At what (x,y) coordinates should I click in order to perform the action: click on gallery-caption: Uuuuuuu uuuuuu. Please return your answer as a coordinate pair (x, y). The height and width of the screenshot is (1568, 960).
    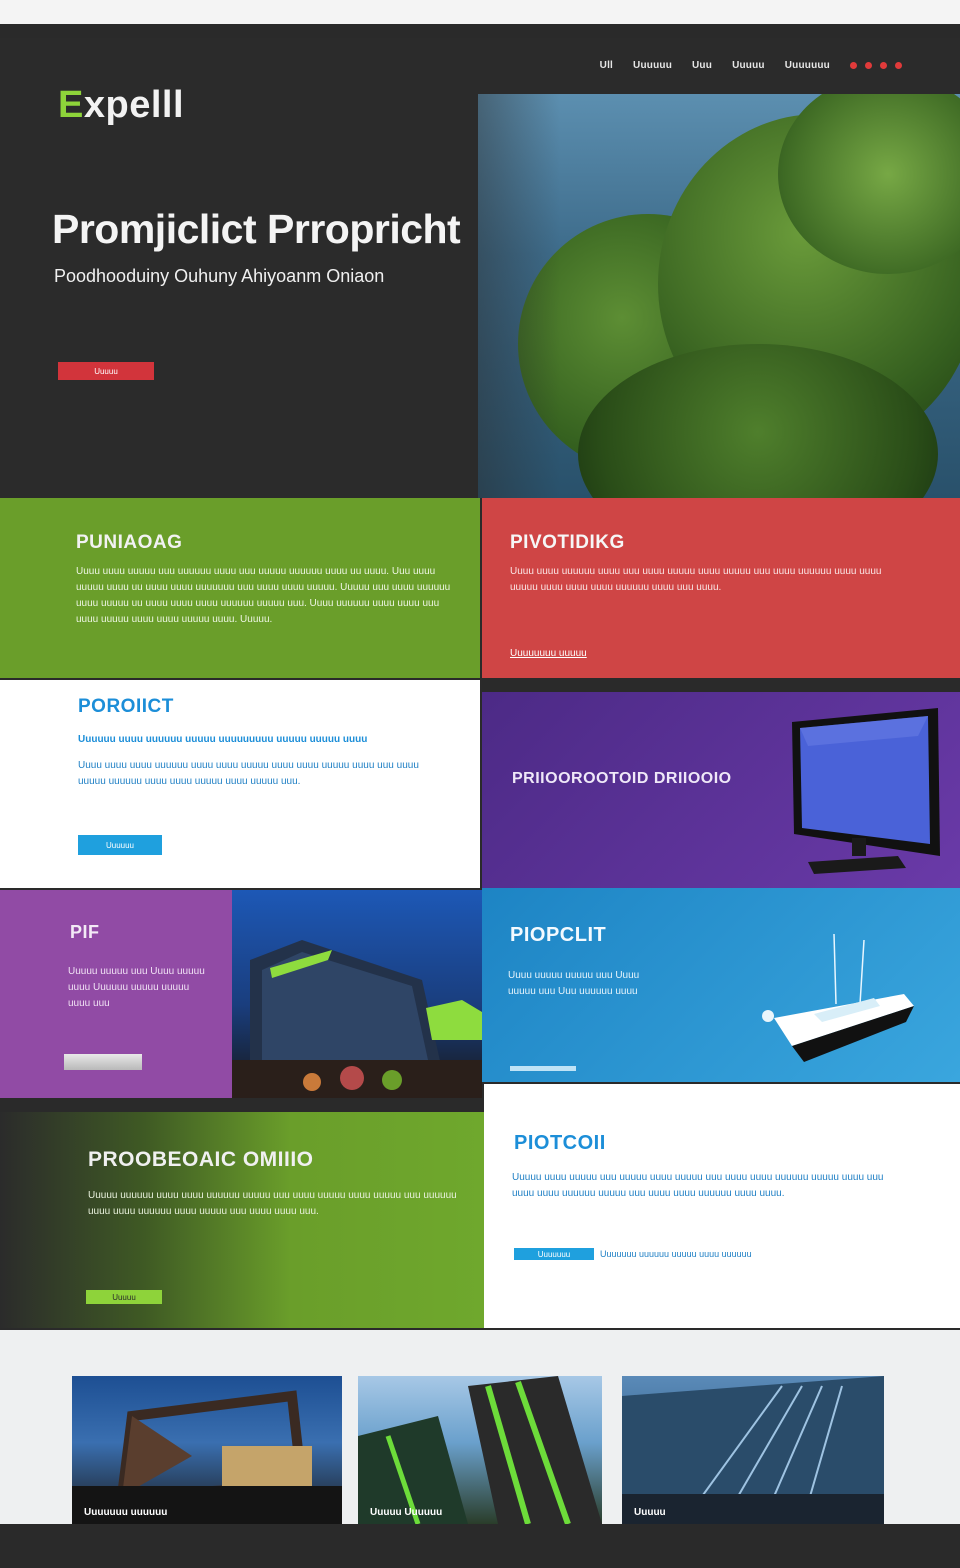
    Looking at the image, I should click on (126, 1512).